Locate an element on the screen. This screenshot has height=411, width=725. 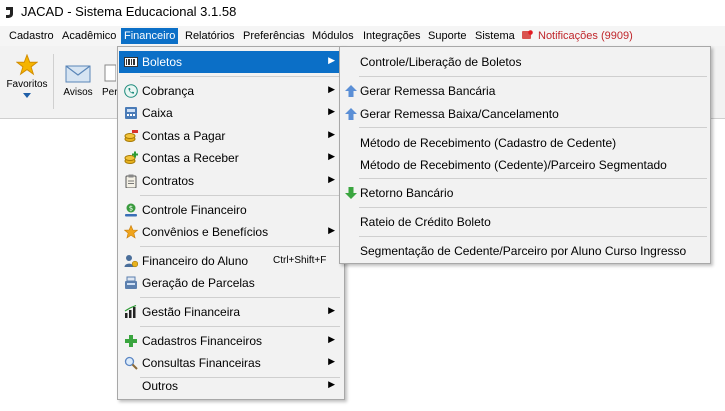
submenu-item-gerar-remessa-bancaria: Gerar Remessa Bancária is located at coordinates (524, 91).